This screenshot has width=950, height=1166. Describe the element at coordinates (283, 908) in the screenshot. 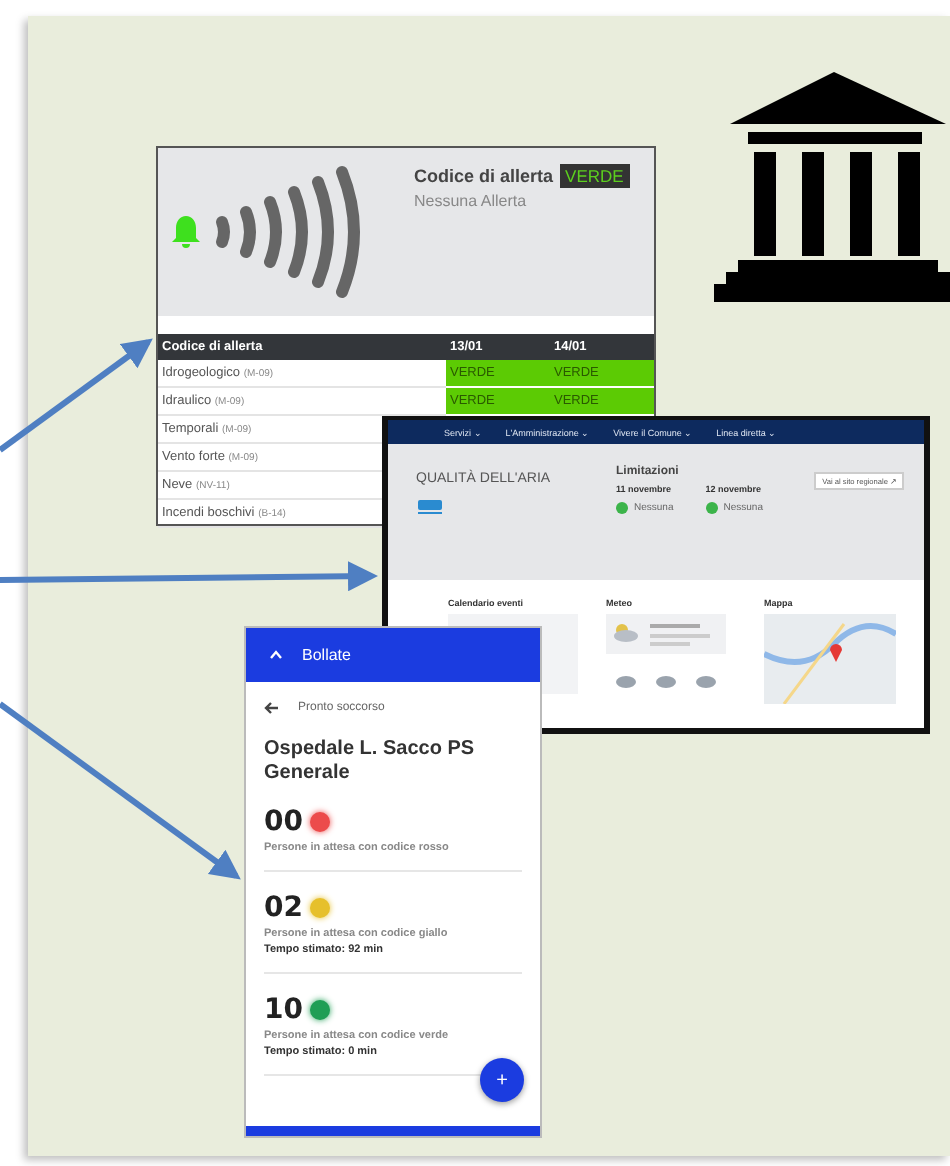

I see `waiting-count: 02` at that location.